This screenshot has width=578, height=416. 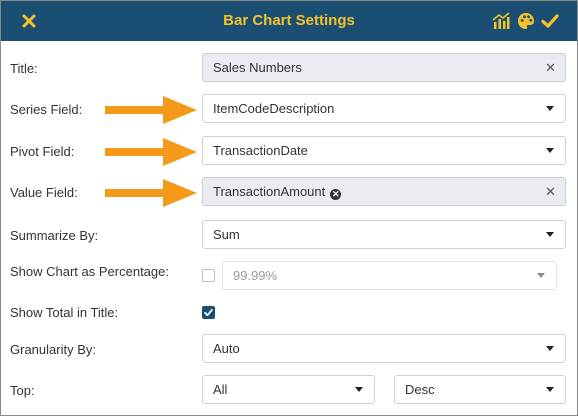 What do you see at coordinates (54, 235) in the screenshot?
I see `summarize-by-label: Summarize By:` at bounding box center [54, 235].